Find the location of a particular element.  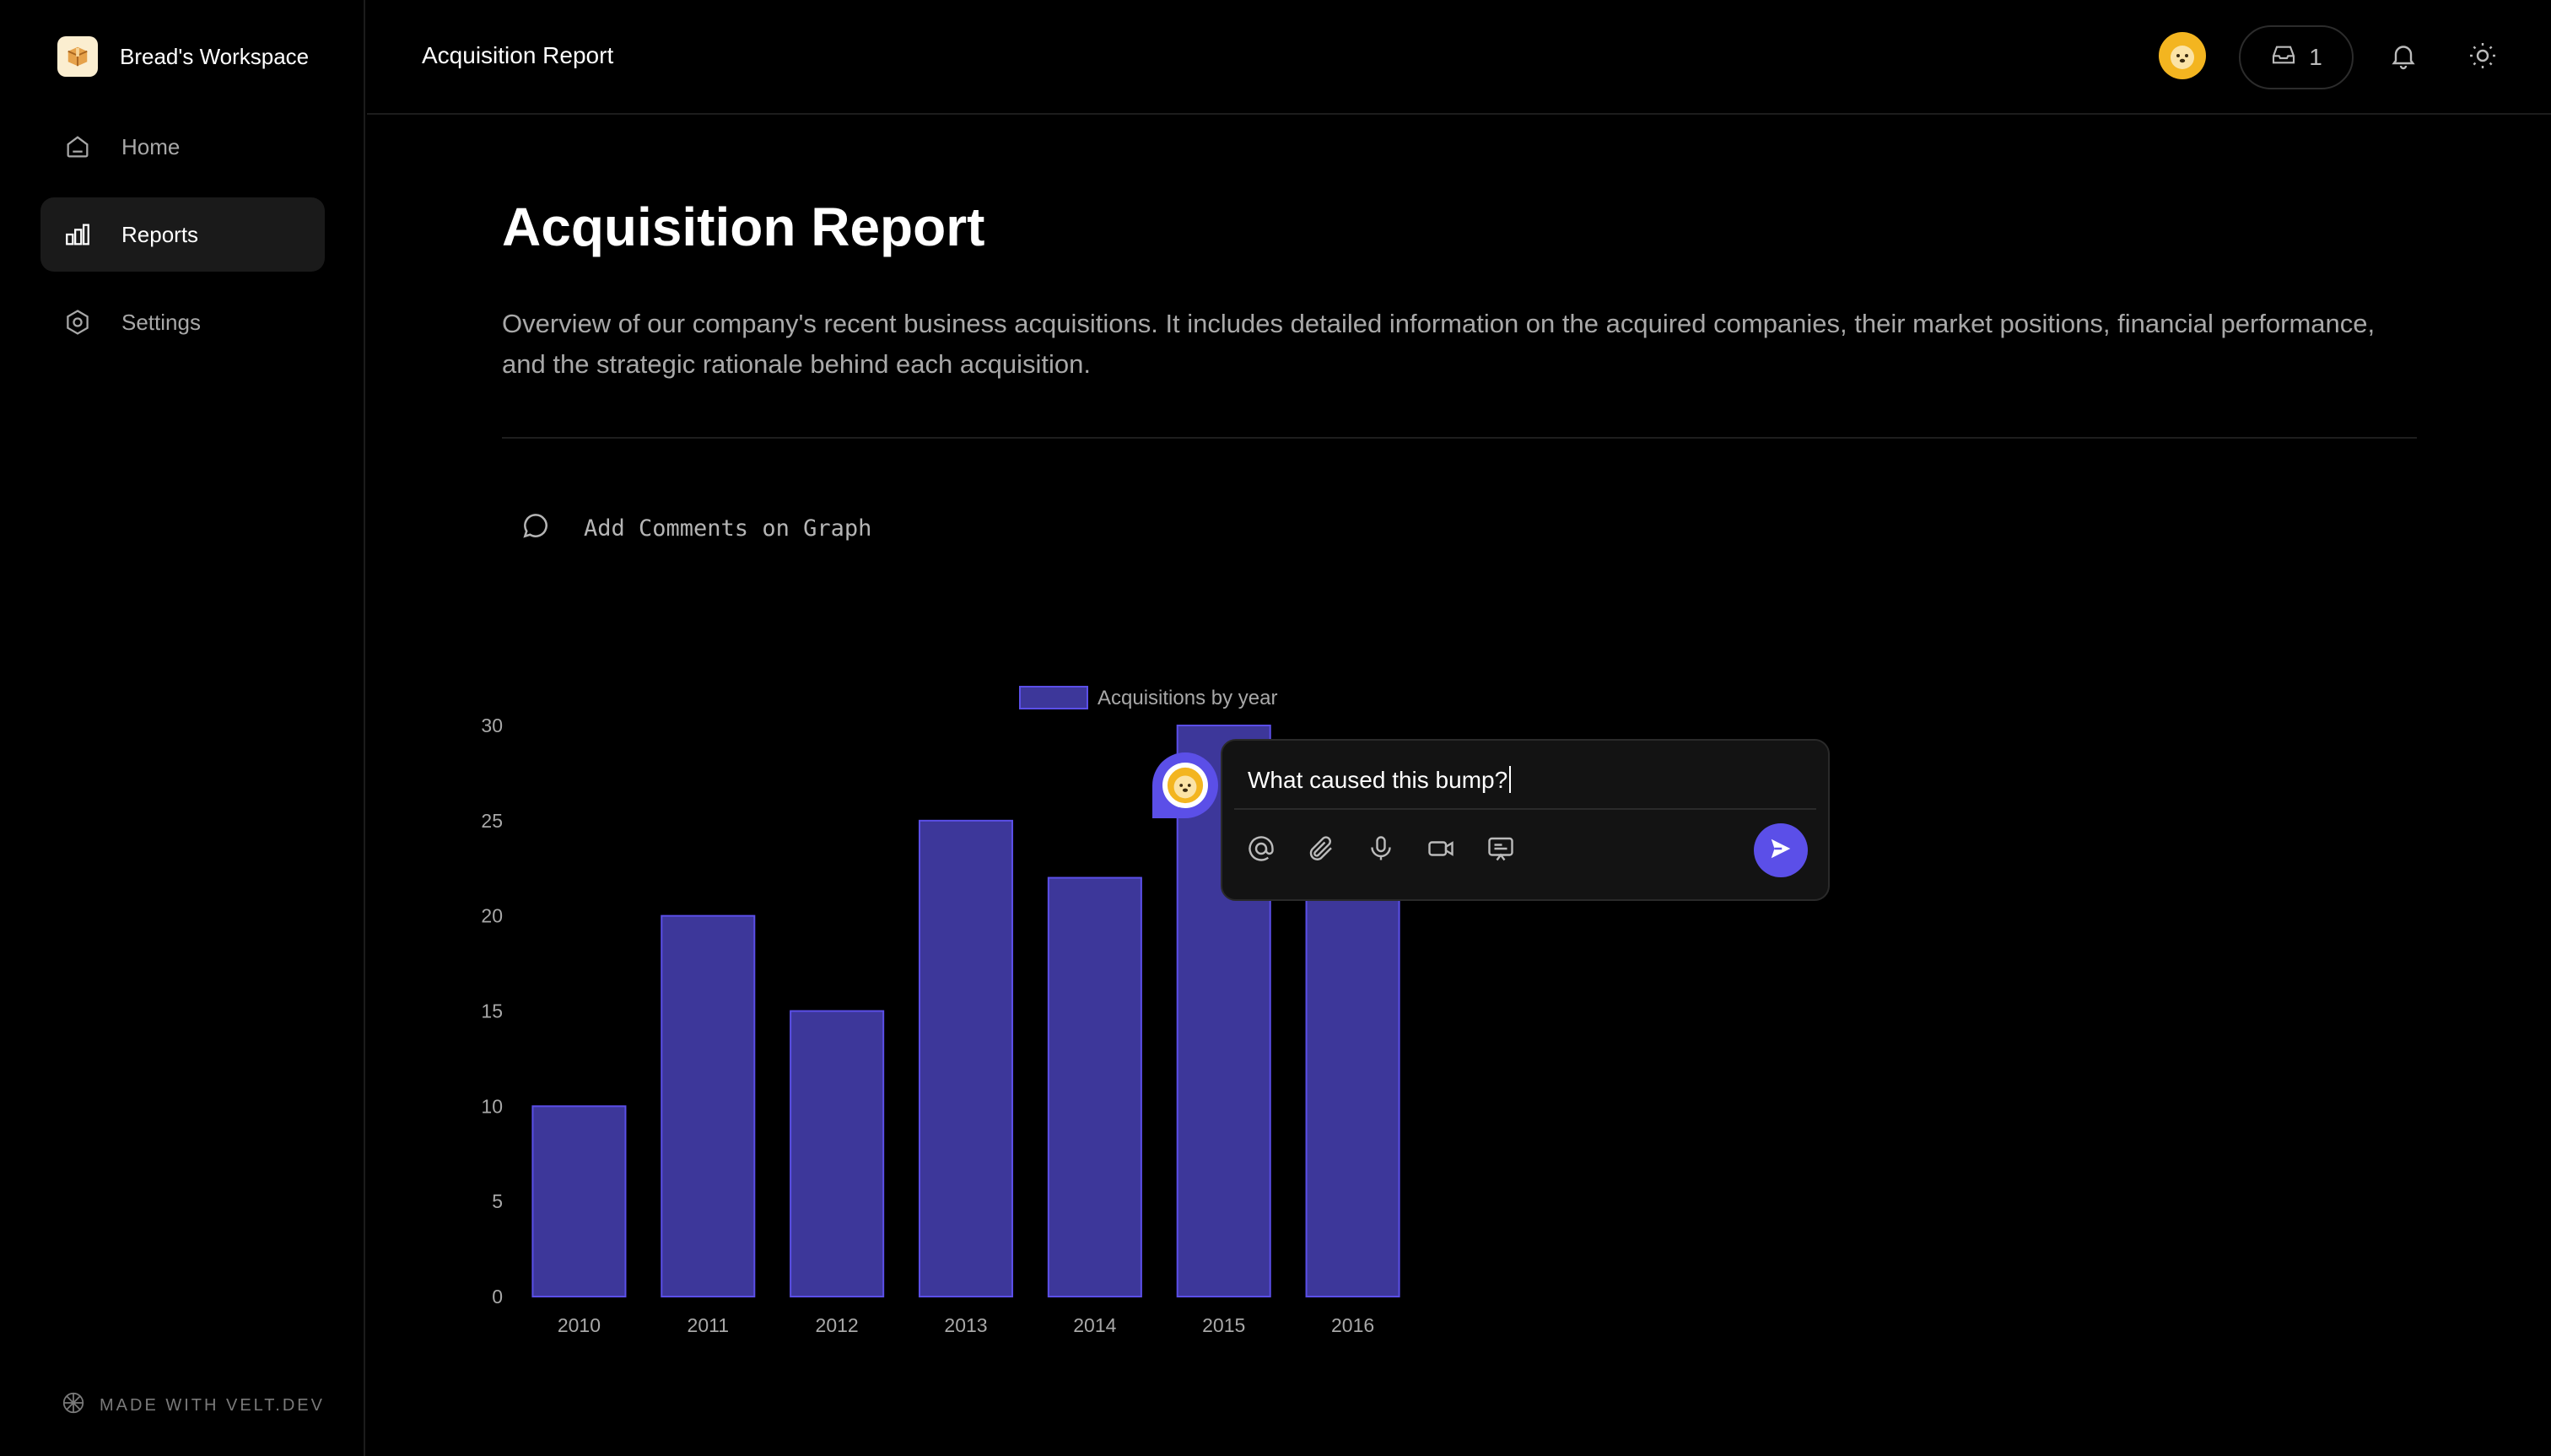

comment-input: What caused this bump? is located at coordinates (1380, 780).